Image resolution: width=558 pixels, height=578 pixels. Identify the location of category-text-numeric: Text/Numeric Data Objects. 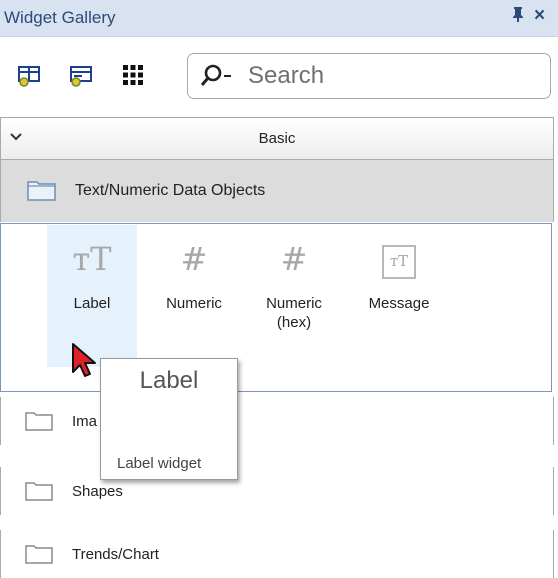
(277, 191).